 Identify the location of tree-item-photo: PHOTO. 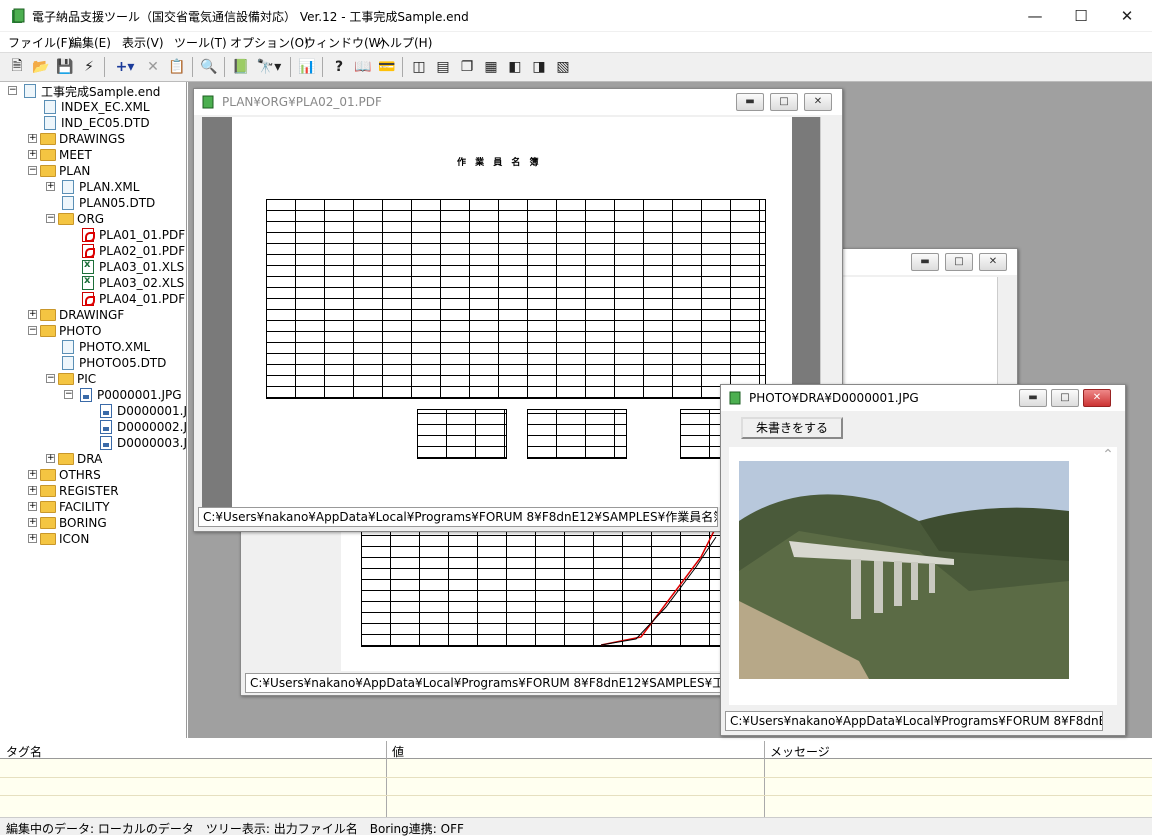
(70, 331).